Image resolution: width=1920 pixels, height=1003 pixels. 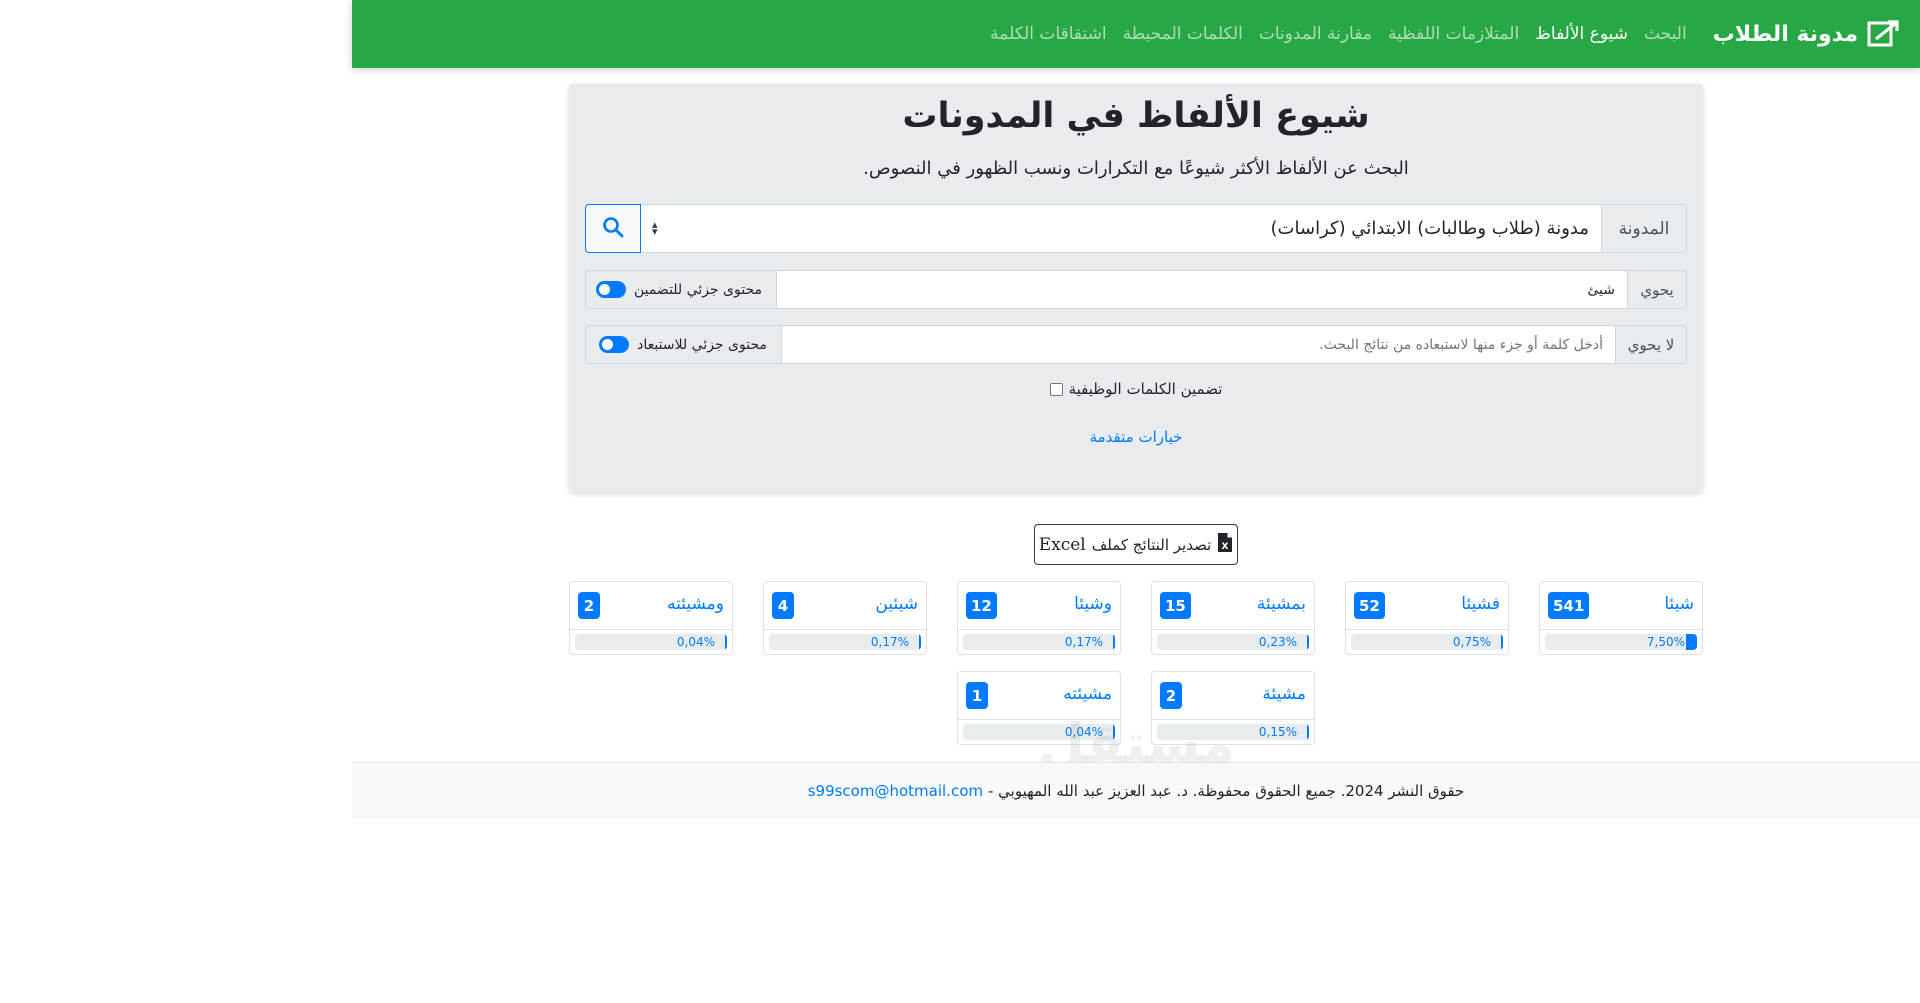 I want to click on export-excel-button: X تصدير النتائج كملف Excel, so click(x=1136, y=544).